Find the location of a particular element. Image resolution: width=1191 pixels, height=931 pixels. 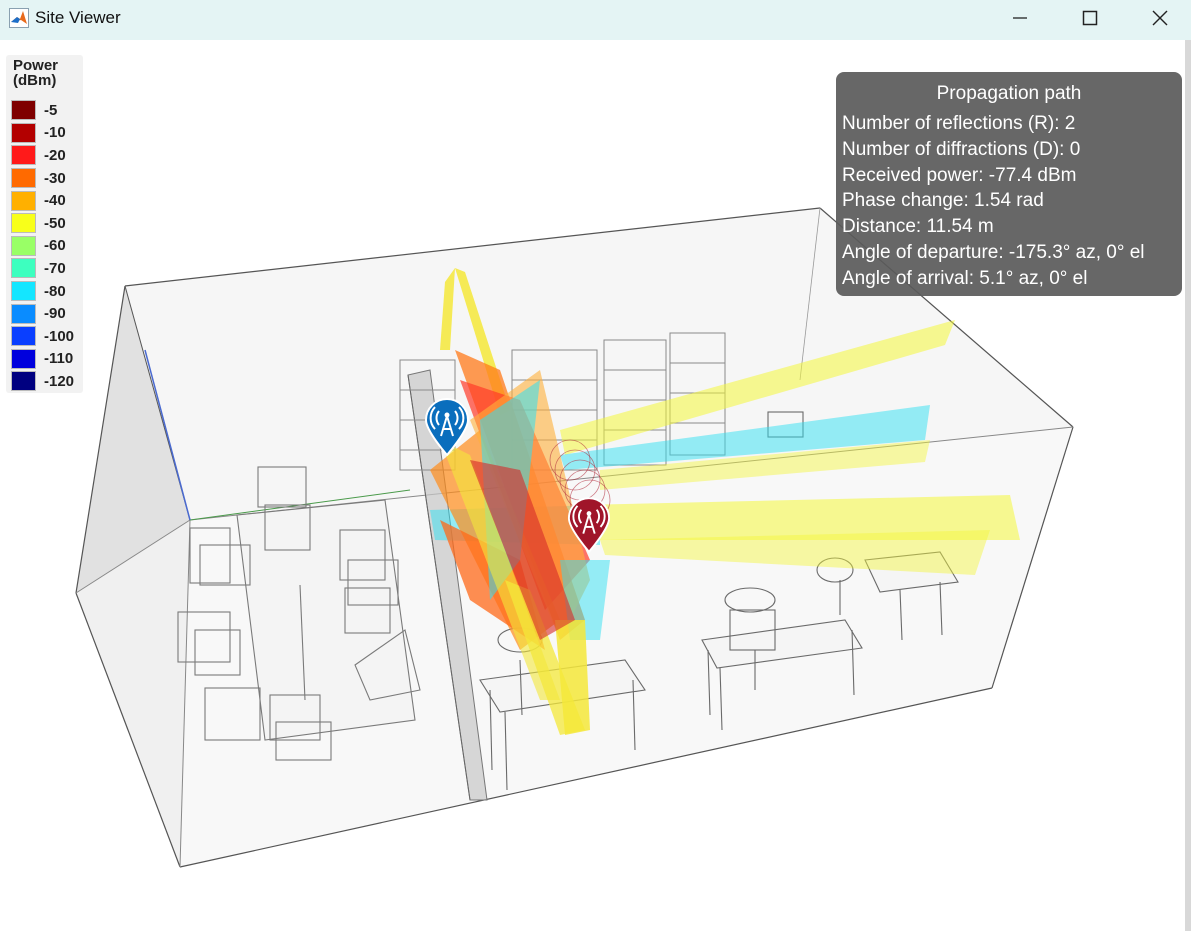

info-panel-line: Number of diffractions (D): 0 is located at coordinates (961, 149).